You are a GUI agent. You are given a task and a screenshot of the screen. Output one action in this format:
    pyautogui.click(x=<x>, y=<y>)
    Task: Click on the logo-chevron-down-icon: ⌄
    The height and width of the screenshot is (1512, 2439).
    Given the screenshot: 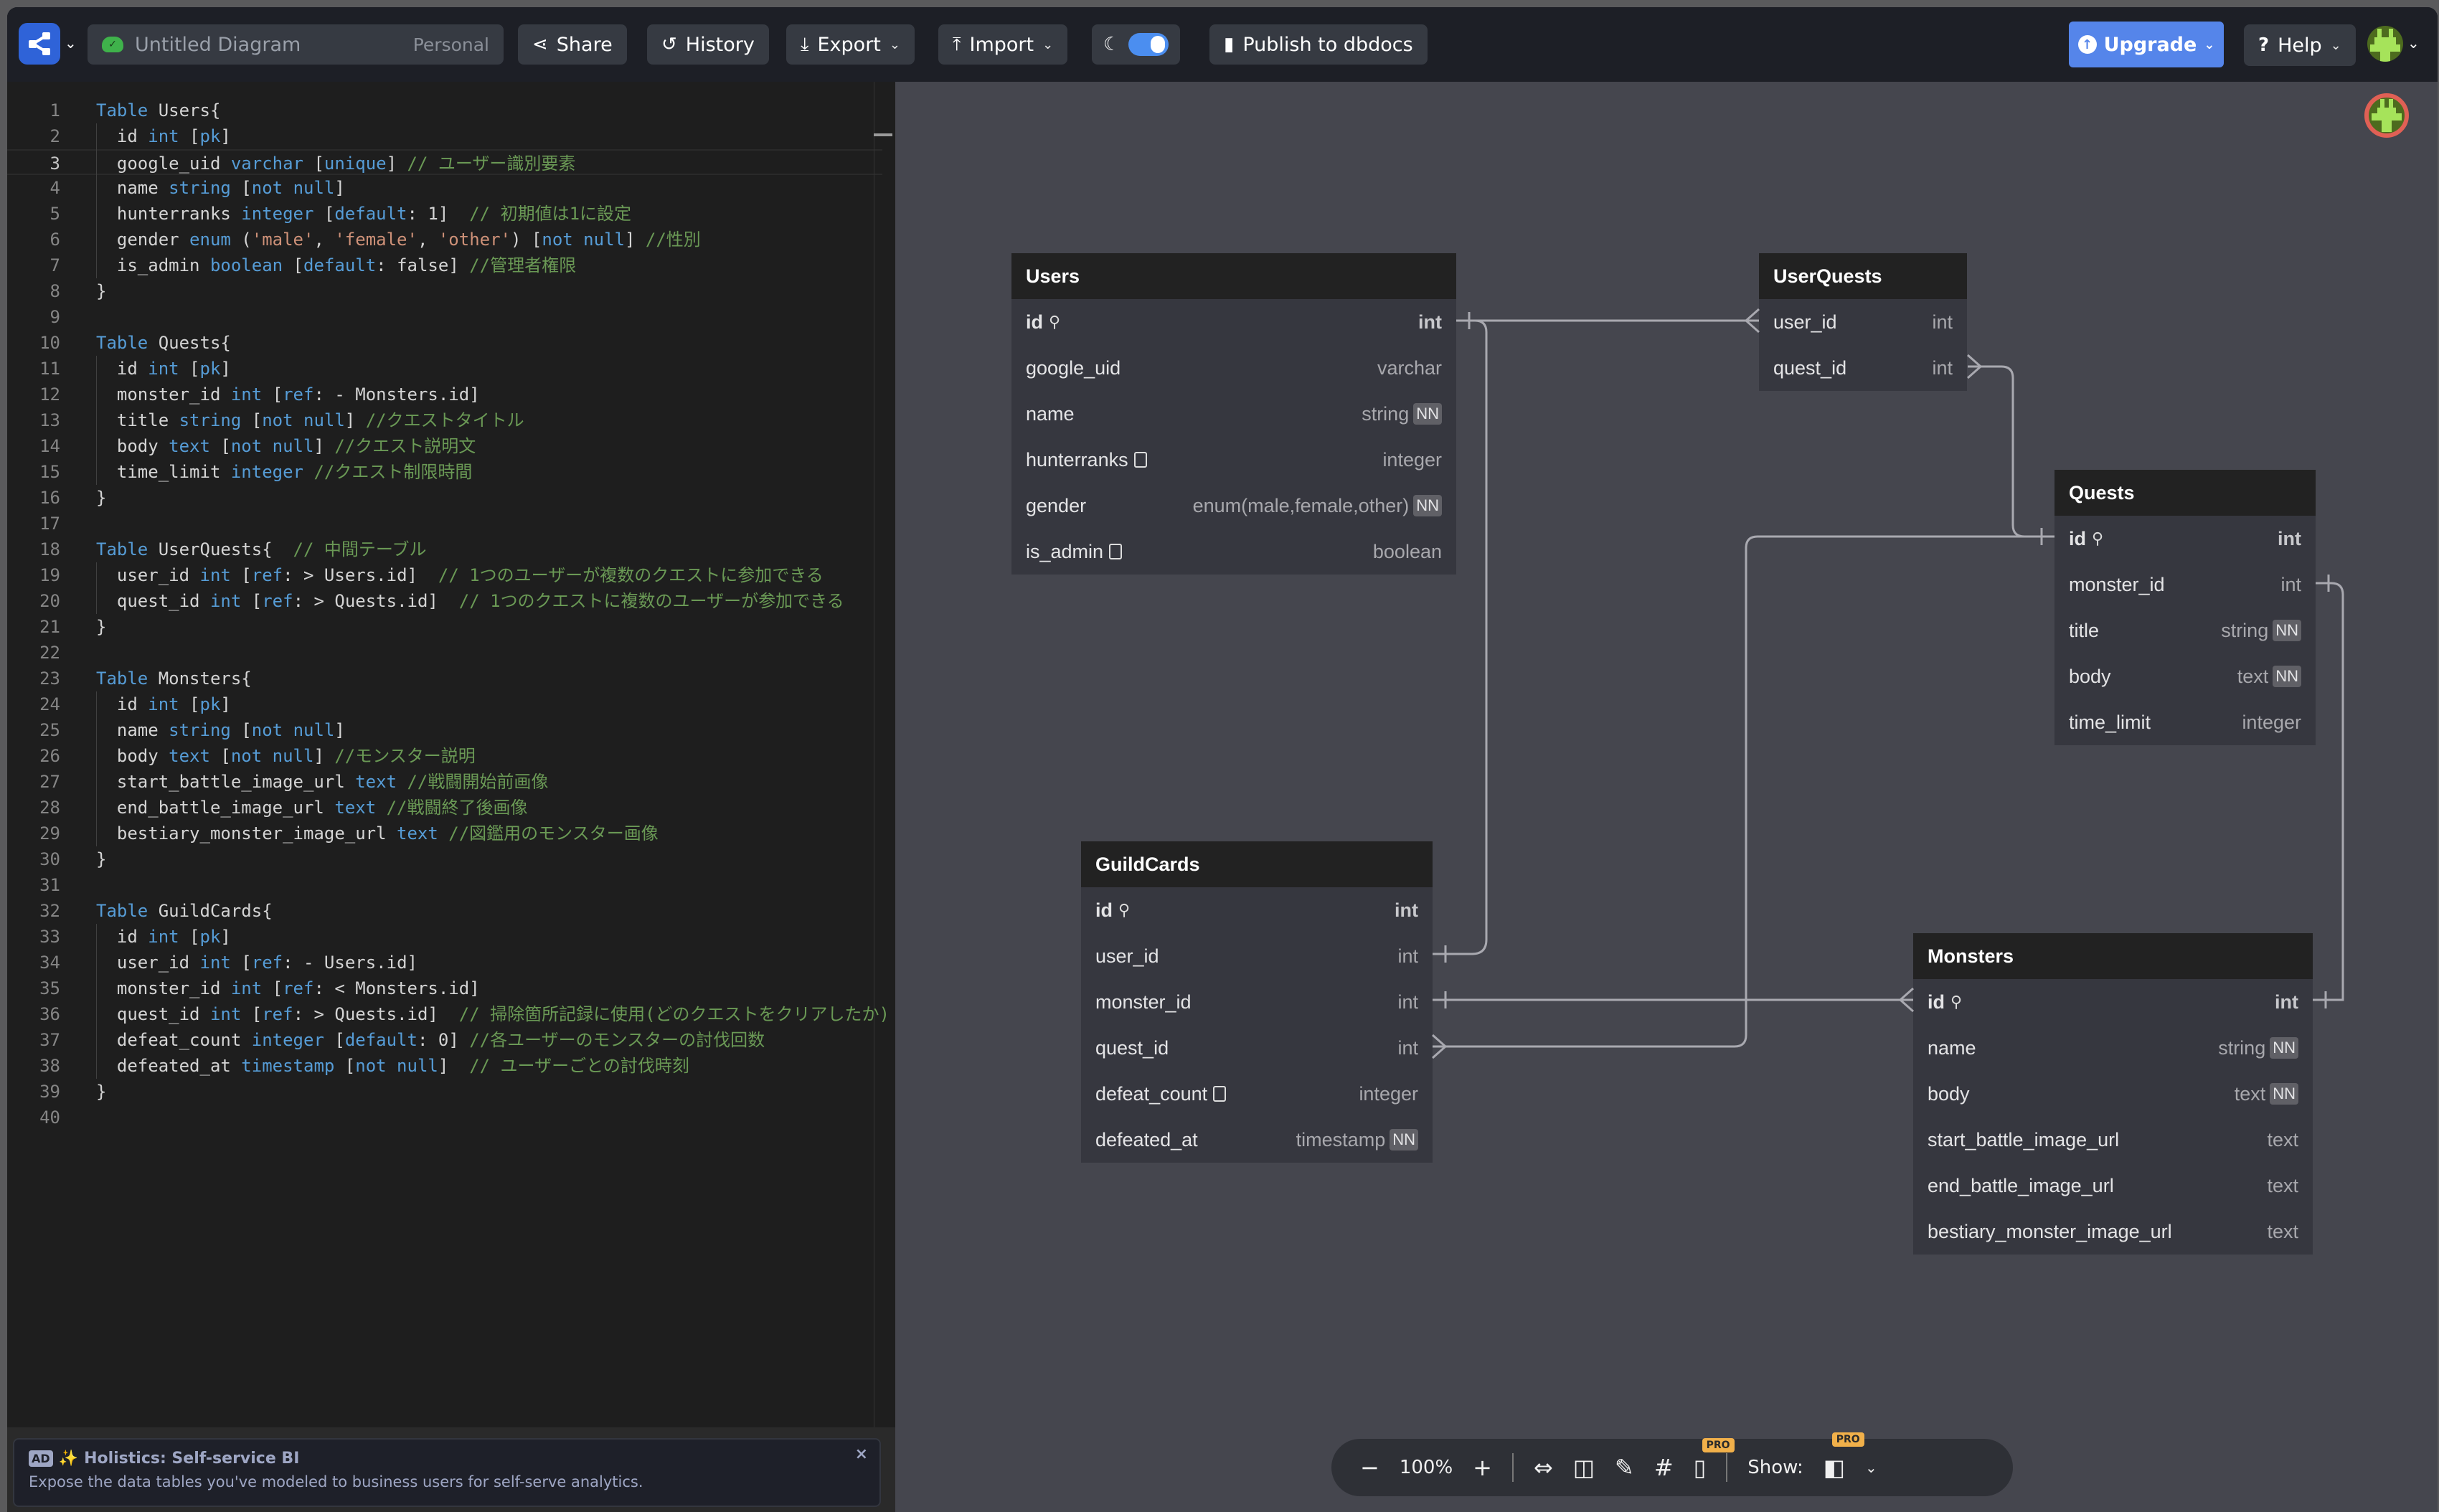 What is the action you would take?
    pyautogui.click(x=71, y=43)
    